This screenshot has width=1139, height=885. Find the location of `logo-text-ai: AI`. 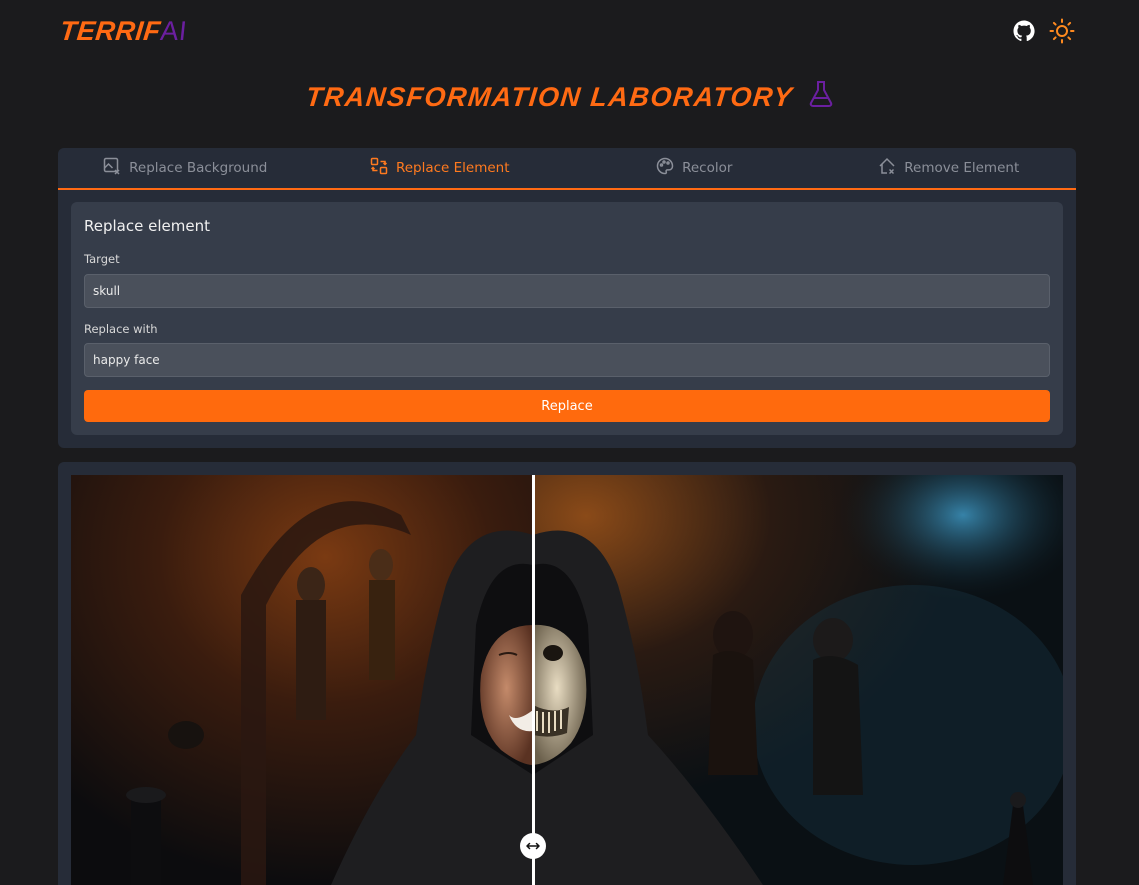

logo-text-ai: AI is located at coordinates (173, 31).